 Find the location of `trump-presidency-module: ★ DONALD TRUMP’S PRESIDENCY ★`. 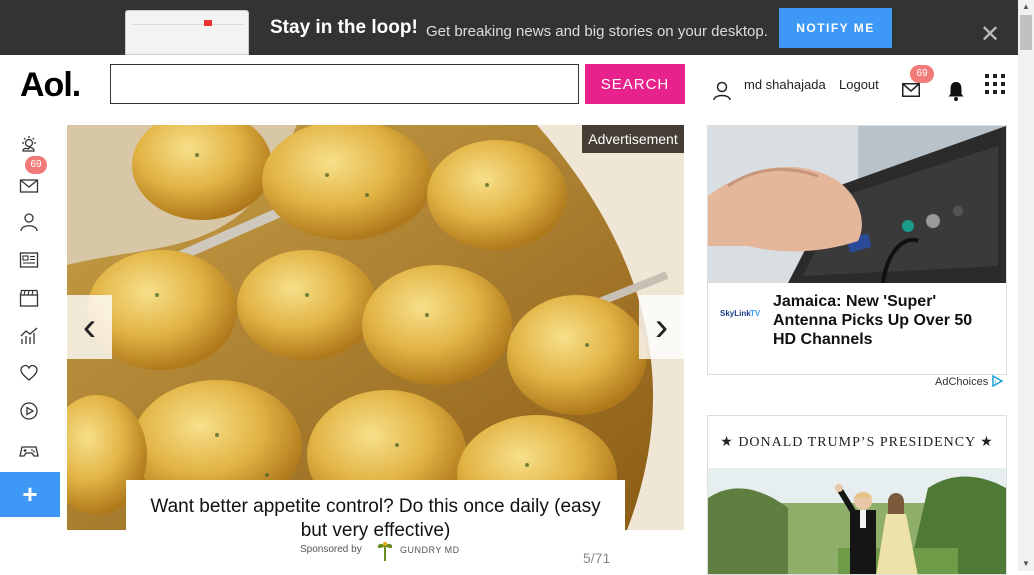

trump-presidency-module: ★ DONALD TRUMP’S PRESIDENCY ★ is located at coordinates (857, 495).